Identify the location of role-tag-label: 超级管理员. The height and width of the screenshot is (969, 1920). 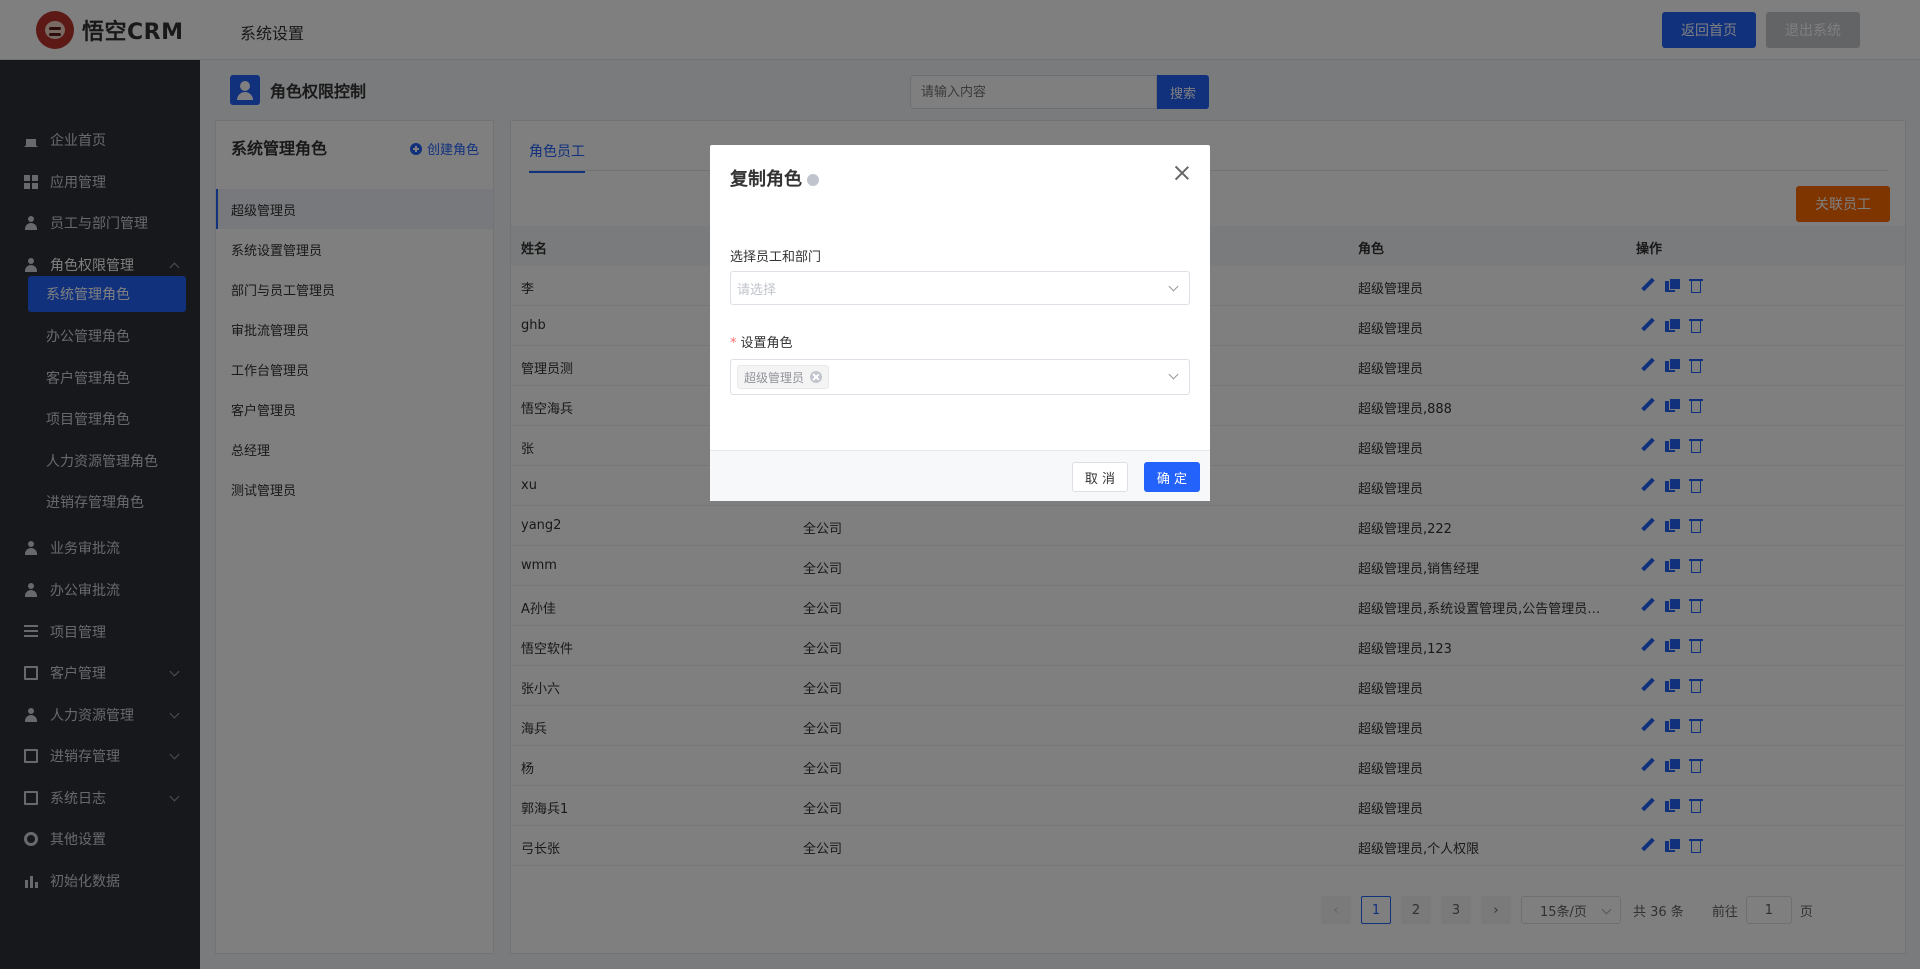
(774, 377).